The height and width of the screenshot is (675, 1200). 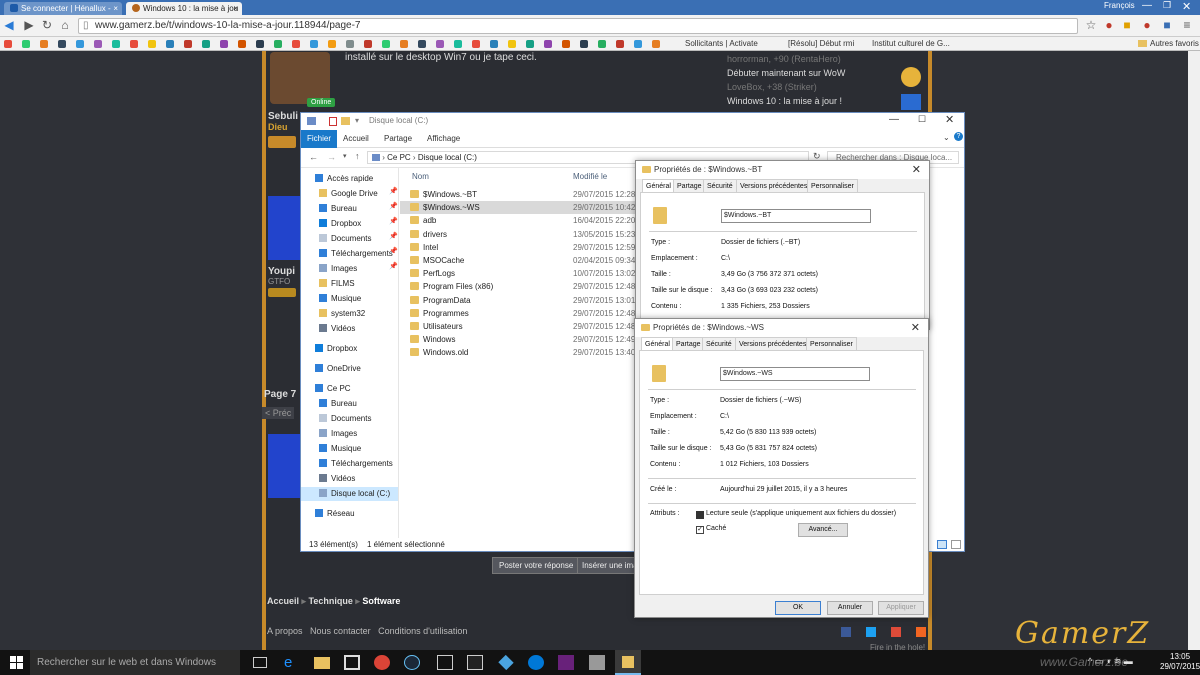 I want to click on folder-name-field: $Windows.~WS, so click(x=795, y=374).